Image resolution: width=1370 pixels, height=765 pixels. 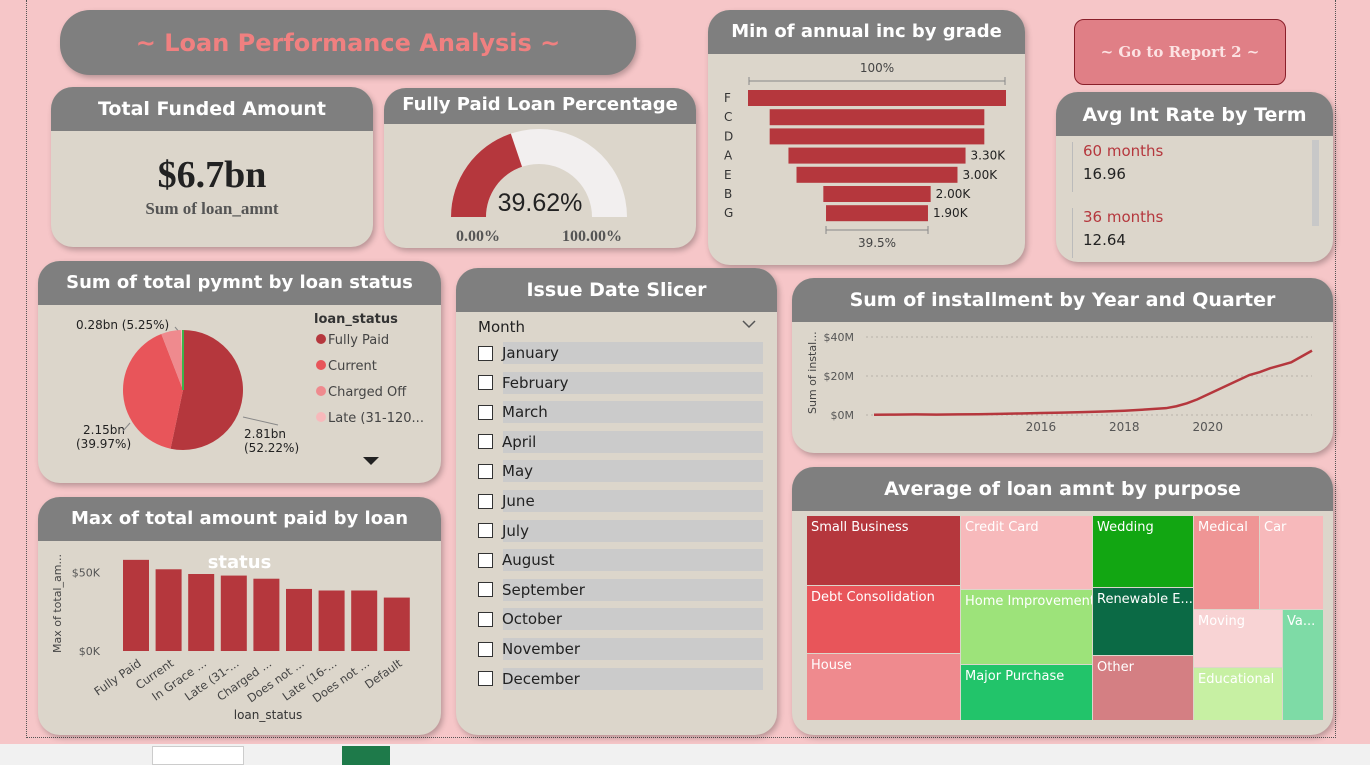 I want to click on treemap-tile: Other, so click(x=1143, y=688).